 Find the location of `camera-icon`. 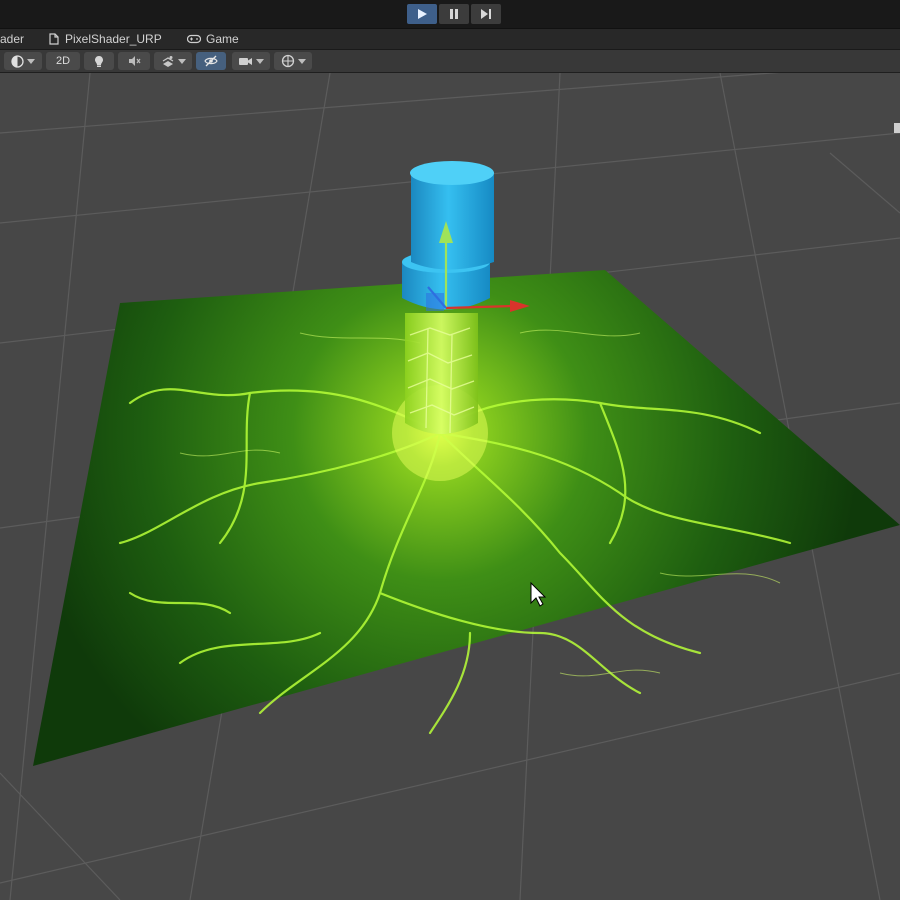

camera-icon is located at coordinates (245, 61).